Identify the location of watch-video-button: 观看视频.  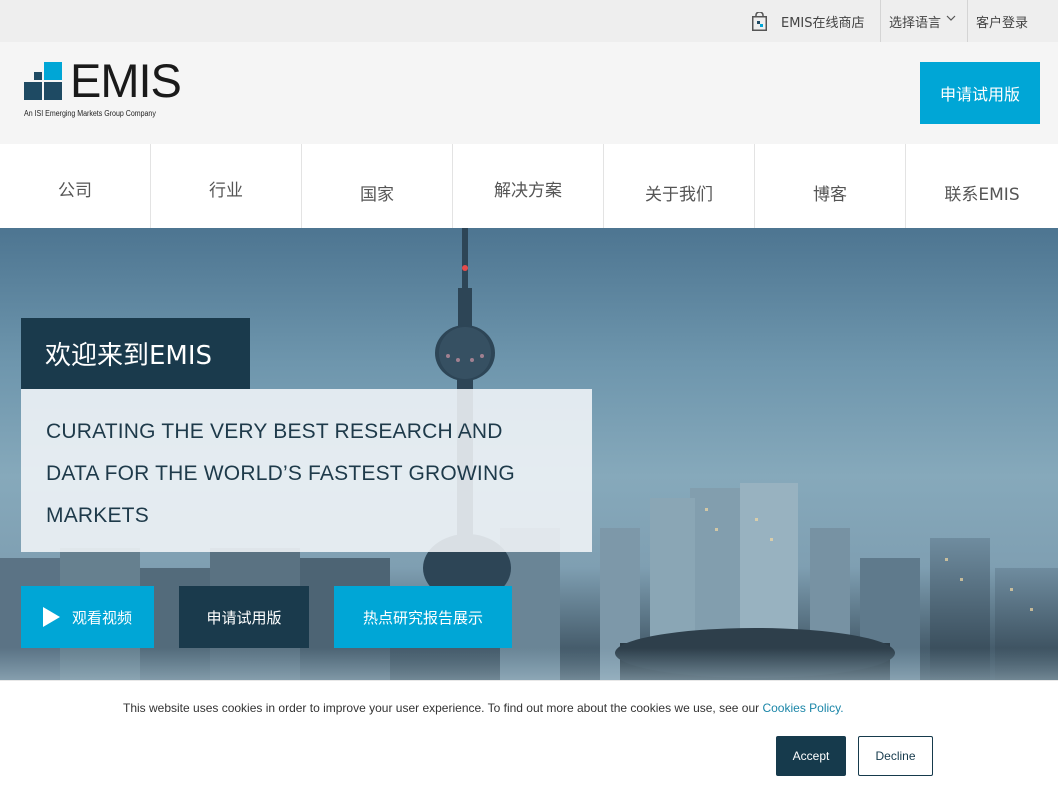
(87, 617).